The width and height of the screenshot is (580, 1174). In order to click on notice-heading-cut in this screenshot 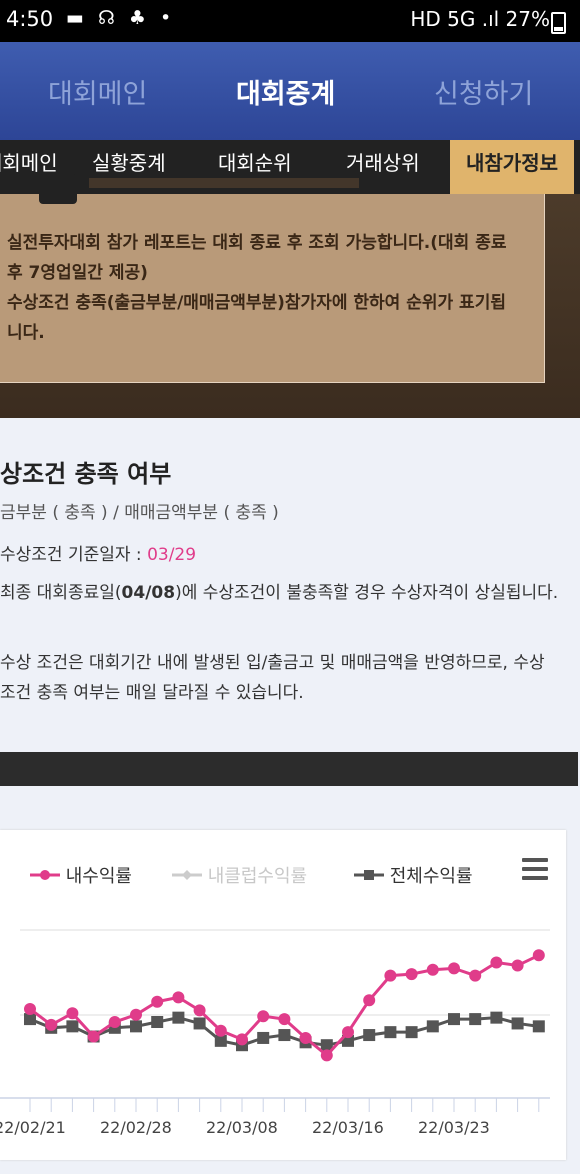, I will do `click(224, 183)`.